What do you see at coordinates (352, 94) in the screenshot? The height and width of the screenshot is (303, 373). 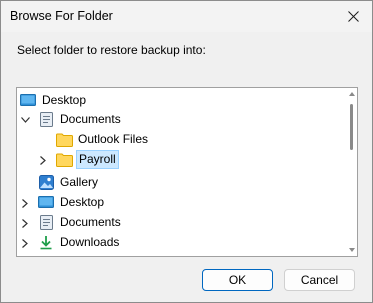 I see `scroll-up-arrow` at bounding box center [352, 94].